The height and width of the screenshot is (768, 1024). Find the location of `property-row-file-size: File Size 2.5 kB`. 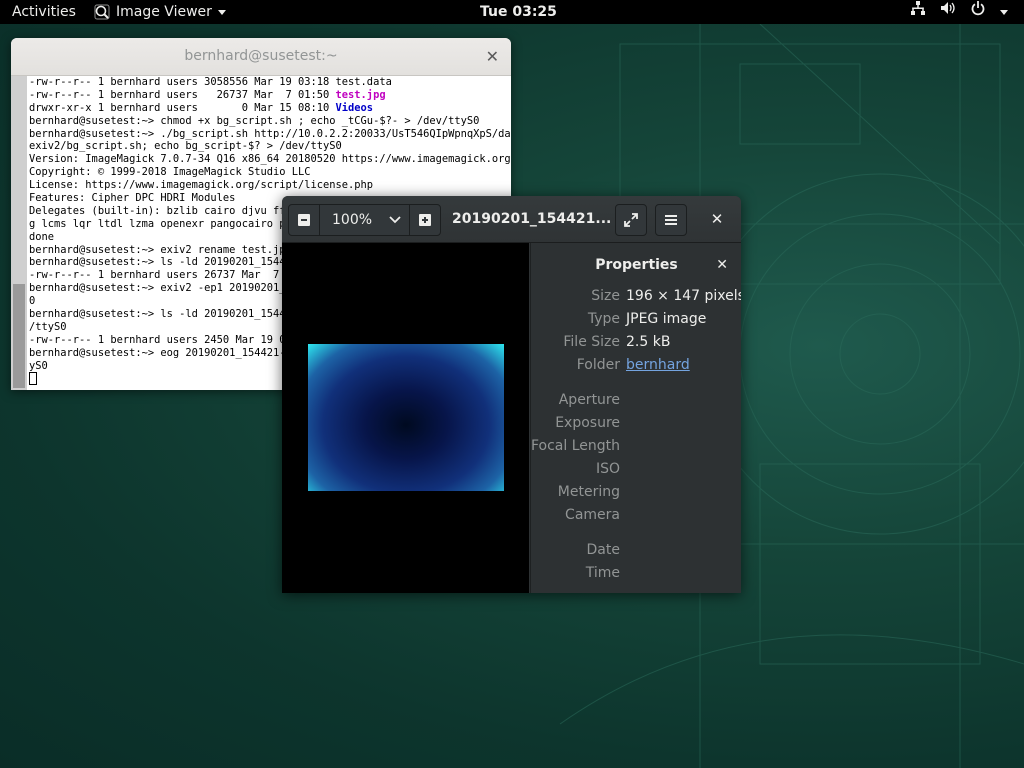

property-row-file-size: File Size 2.5 kB is located at coordinates (636, 345).